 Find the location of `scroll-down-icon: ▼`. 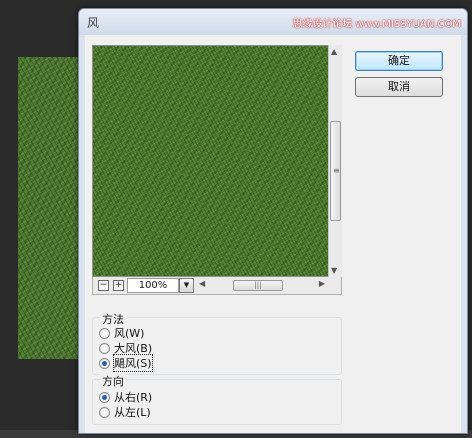

scroll-down-icon: ▼ is located at coordinates (334, 270).